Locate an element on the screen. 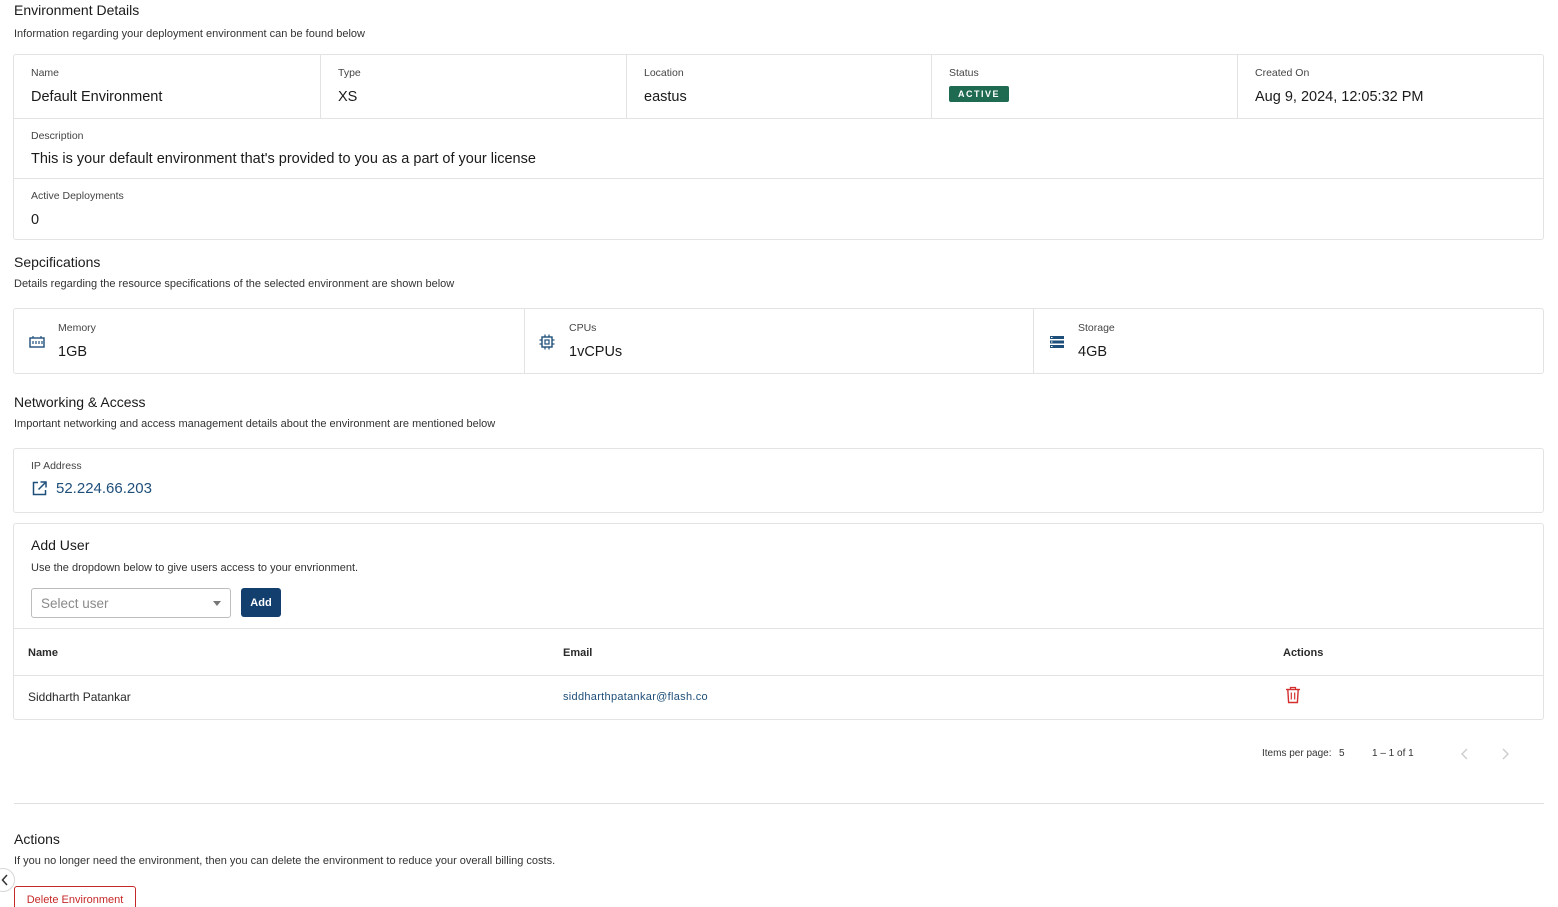  spec-cpus-label: CPUs is located at coordinates (583, 328).